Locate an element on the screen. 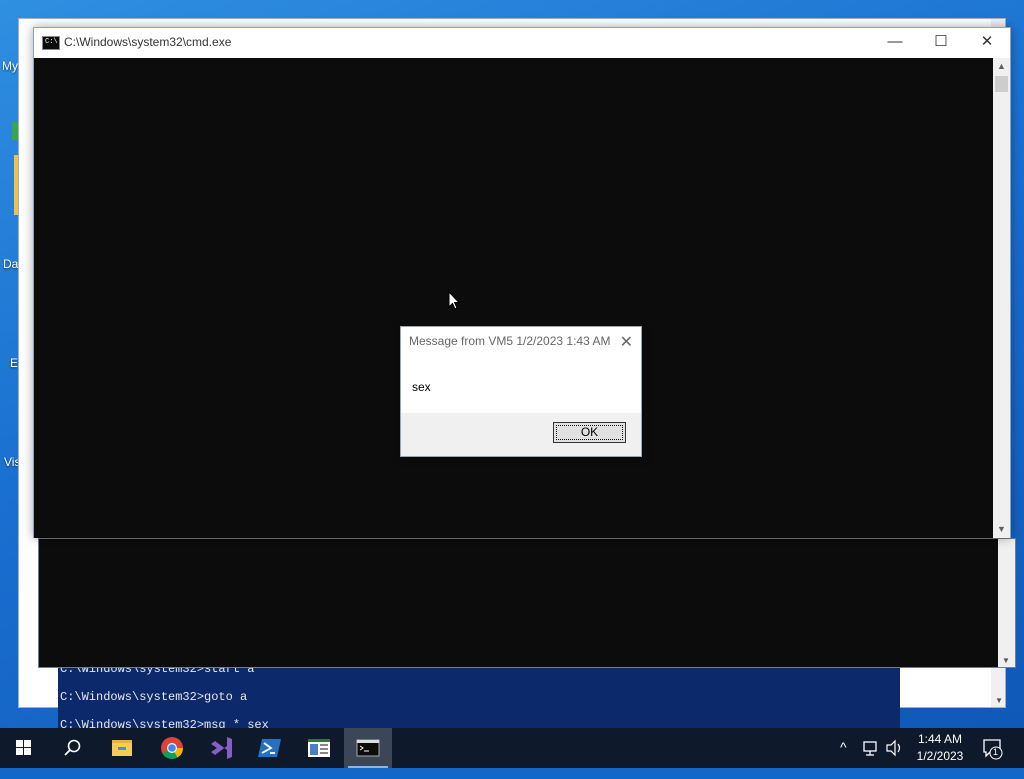  start-icon is located at coordinates (23, 747).